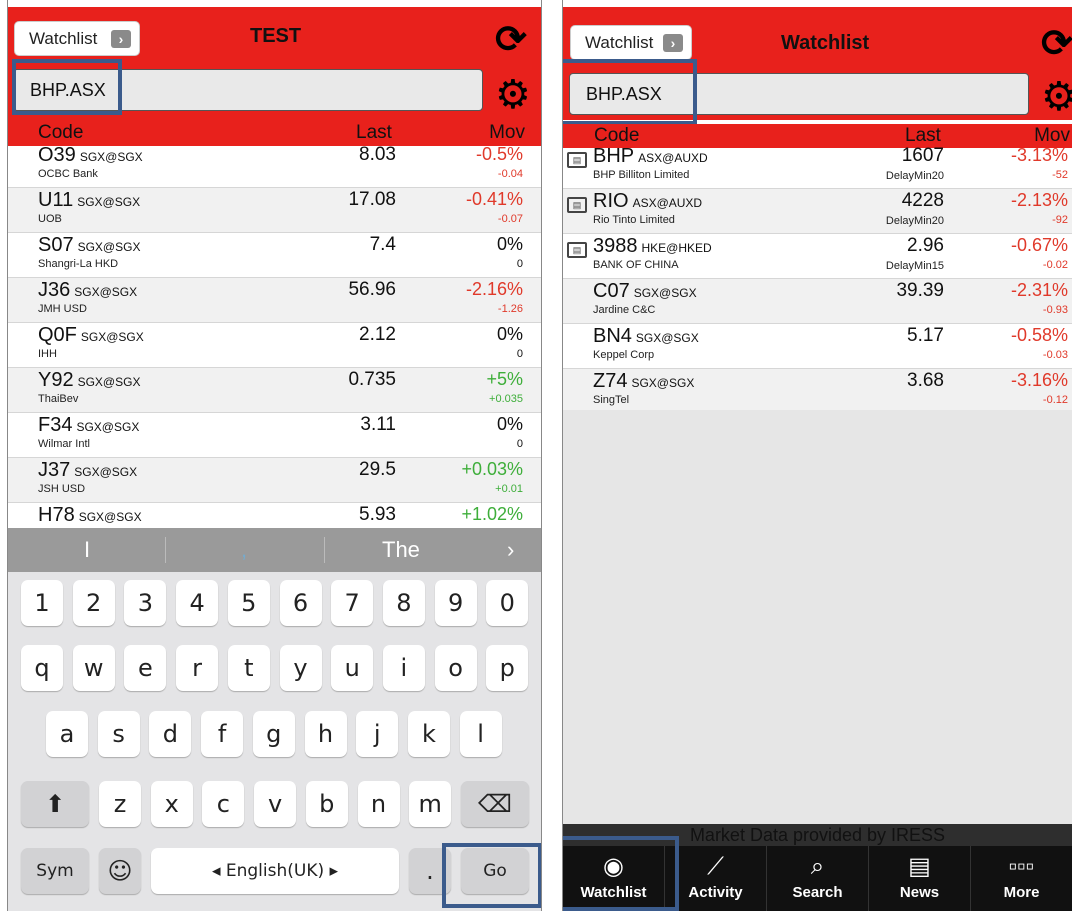  What do you see at coordinates (499, 154) in the screenshot?
I see `row-mov: -0.5%` at bounding box center [499, 154].